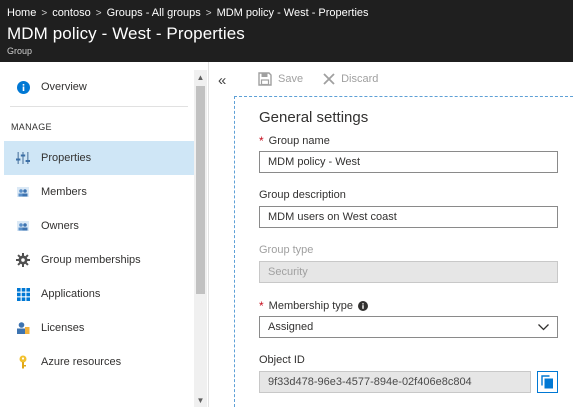  What do you see at coordinates (71, 294) in the screenshot?
I see `nav-item-label: Applications` at bounding box center [71, 294].